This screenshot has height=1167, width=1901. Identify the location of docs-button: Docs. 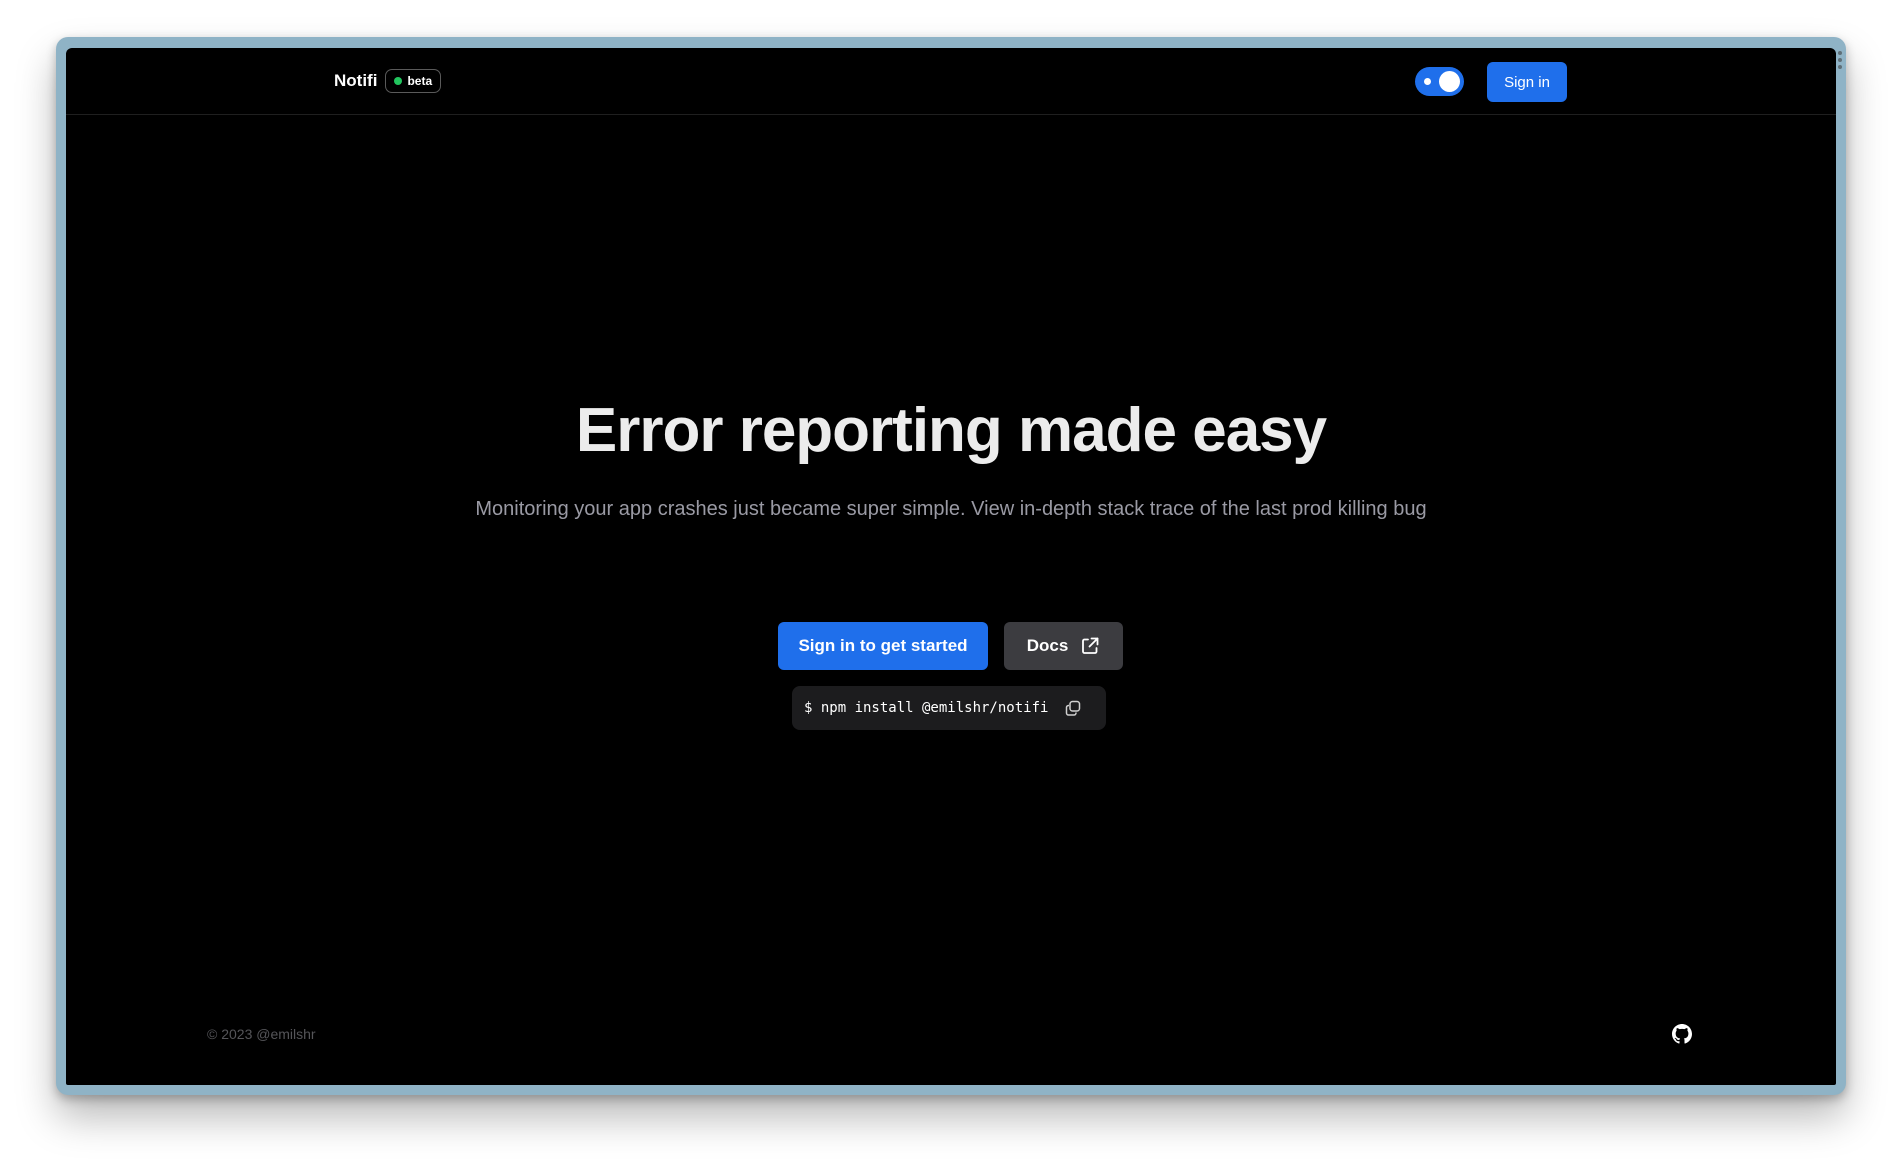
(1063, 646).